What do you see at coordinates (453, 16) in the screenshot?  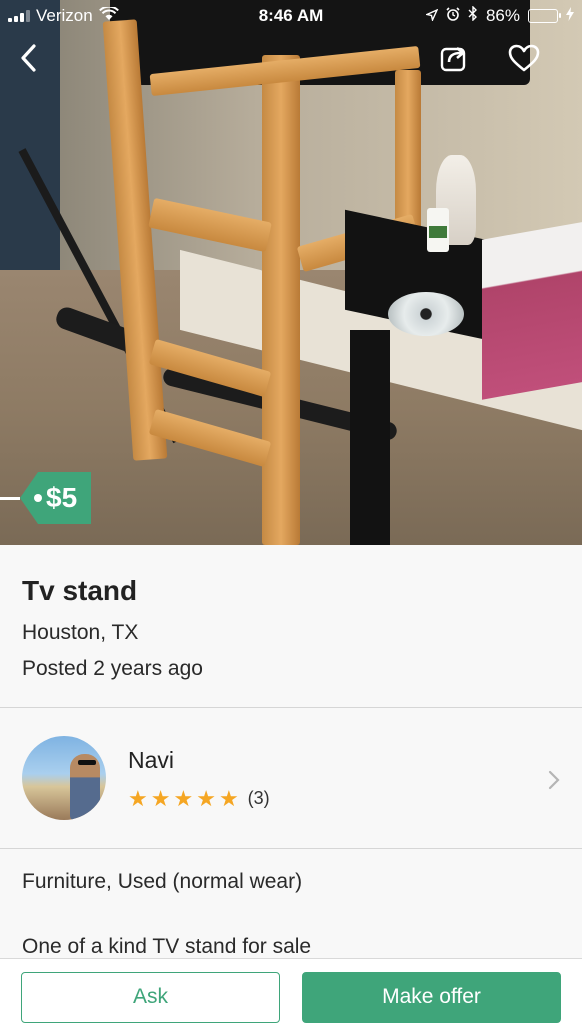 I see `alarm-icon` at bounding box center [453, 16].